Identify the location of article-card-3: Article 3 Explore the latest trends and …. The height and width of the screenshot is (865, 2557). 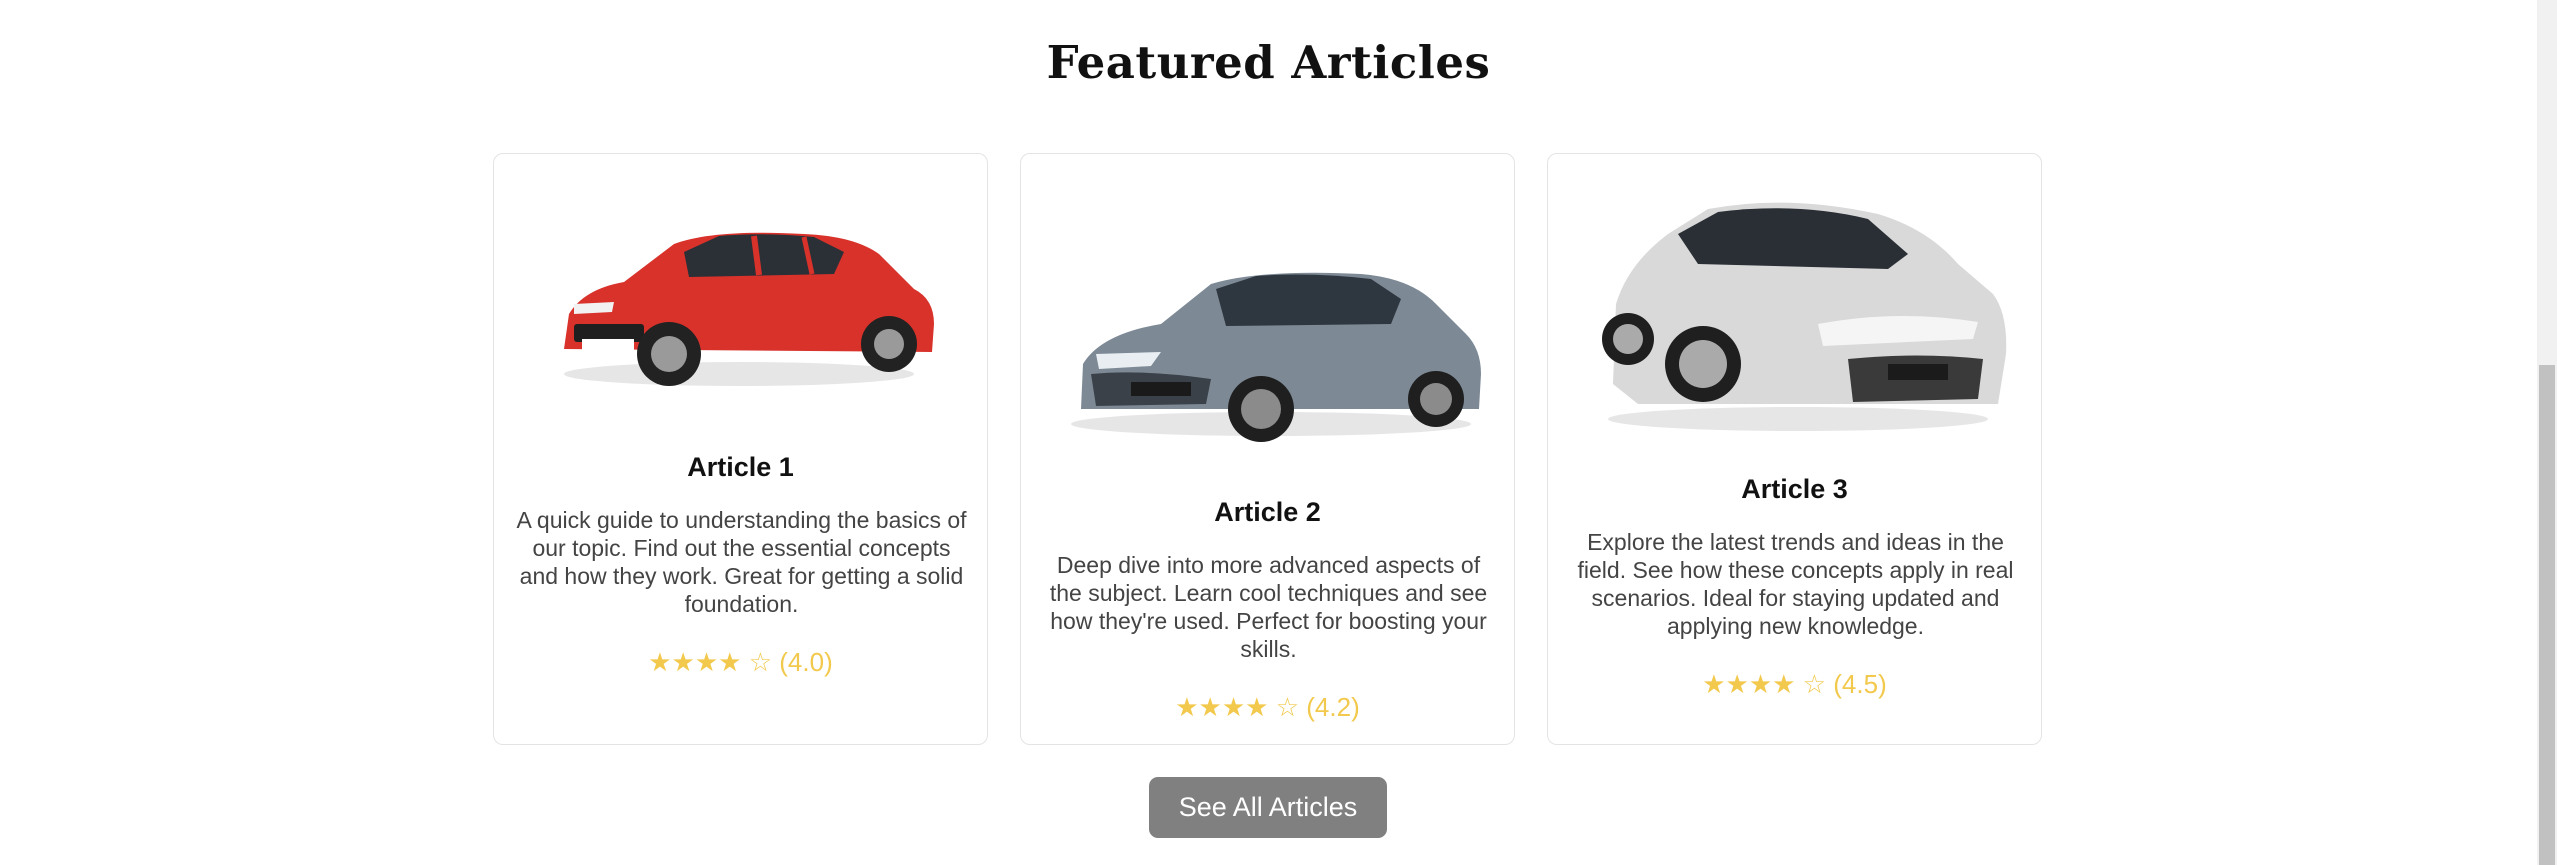
(1794, 449).